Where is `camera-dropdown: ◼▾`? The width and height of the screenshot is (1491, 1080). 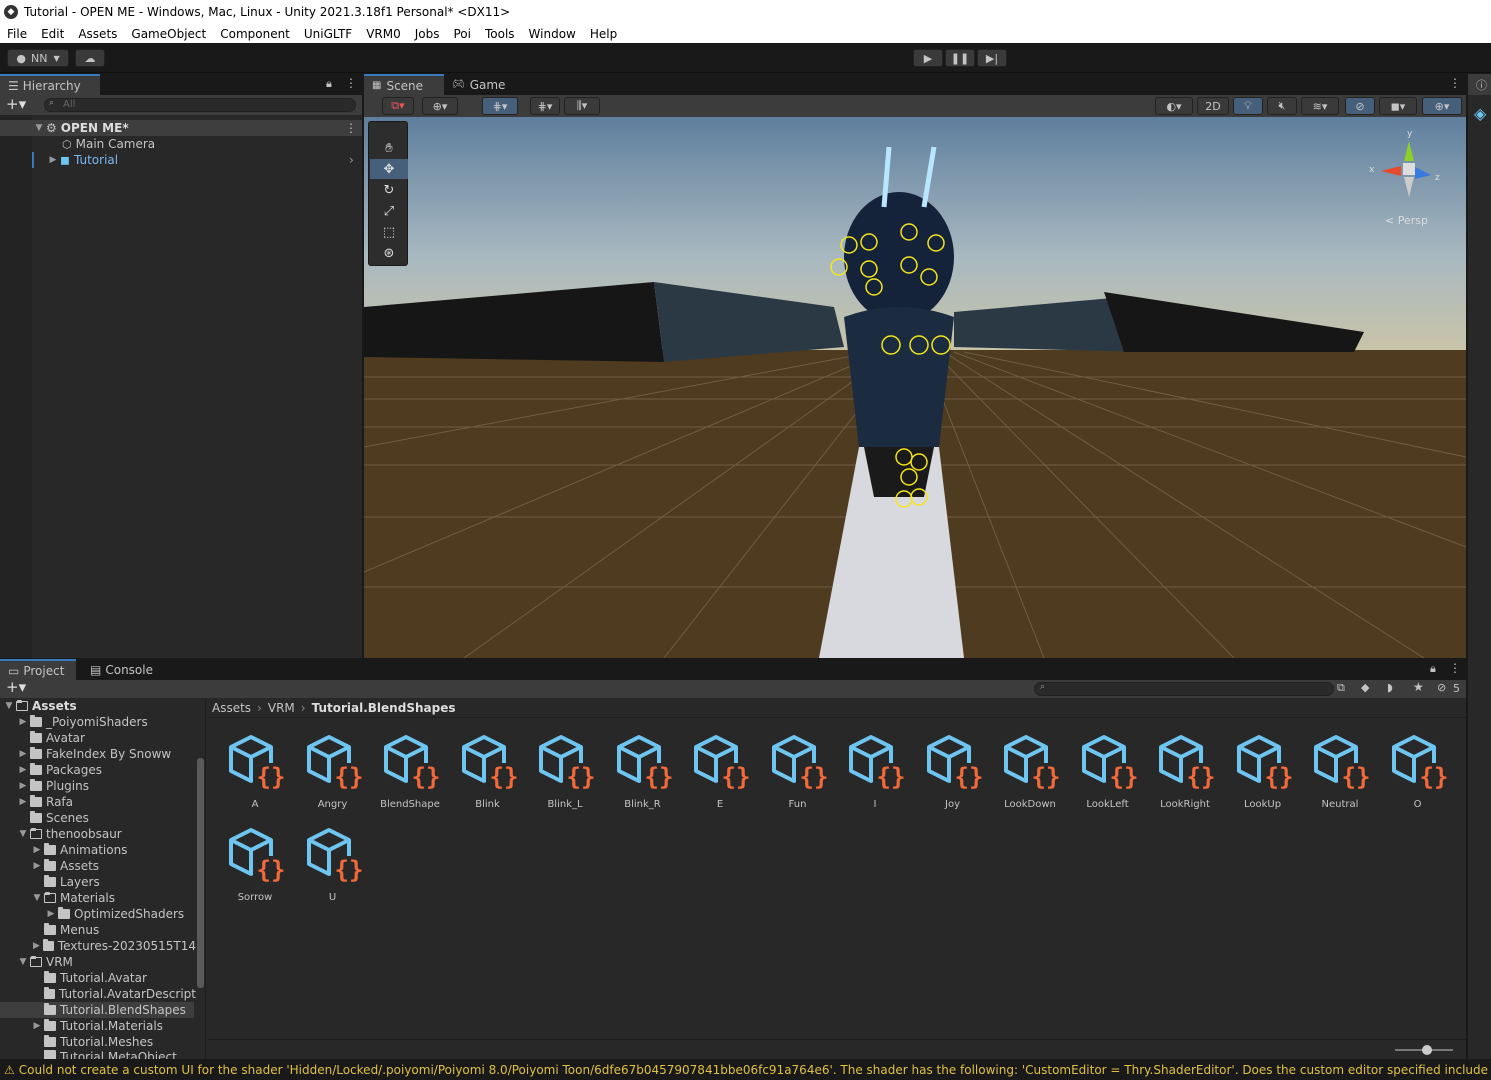
camera-dropdown: ◼▾ is located at coordinates (1398, 106).